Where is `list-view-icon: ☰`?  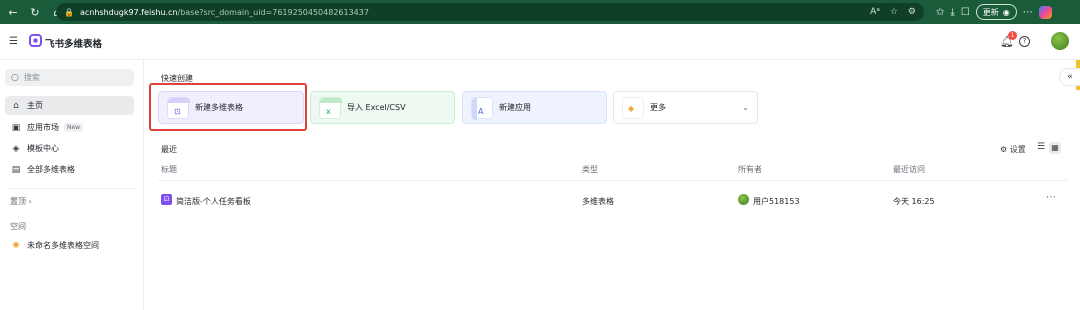
list-view-icon: ☰ is located at coordinates (1041, 148).